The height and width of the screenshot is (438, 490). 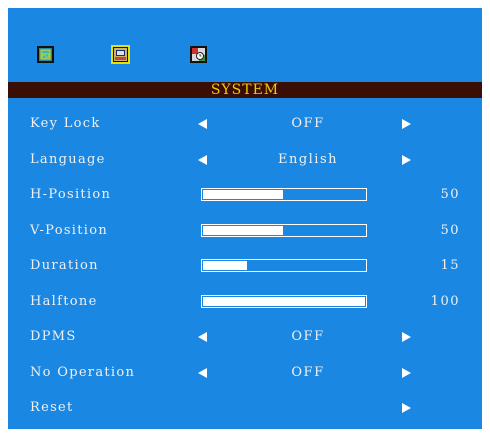 I want to click on dpms-label: DPMS, so click(x=53, y=336).